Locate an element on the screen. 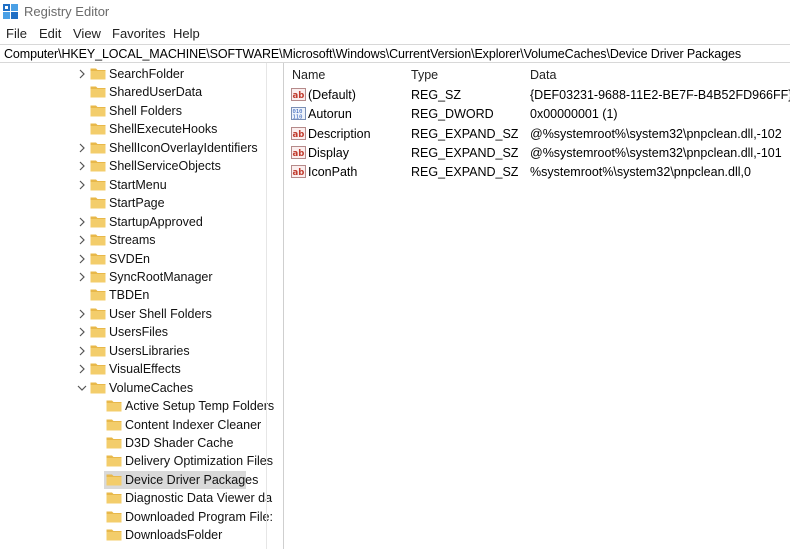 Image resolution: width=790 pixels, height=549 pixels. tree-item: SyncRootManager is located at coordinates (133, 277).